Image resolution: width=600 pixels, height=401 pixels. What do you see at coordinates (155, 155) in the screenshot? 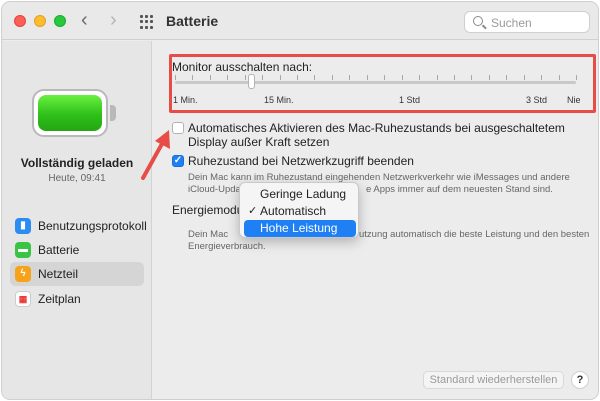
I see `annotation-arrow-icon` at bounding box center [155, 155].